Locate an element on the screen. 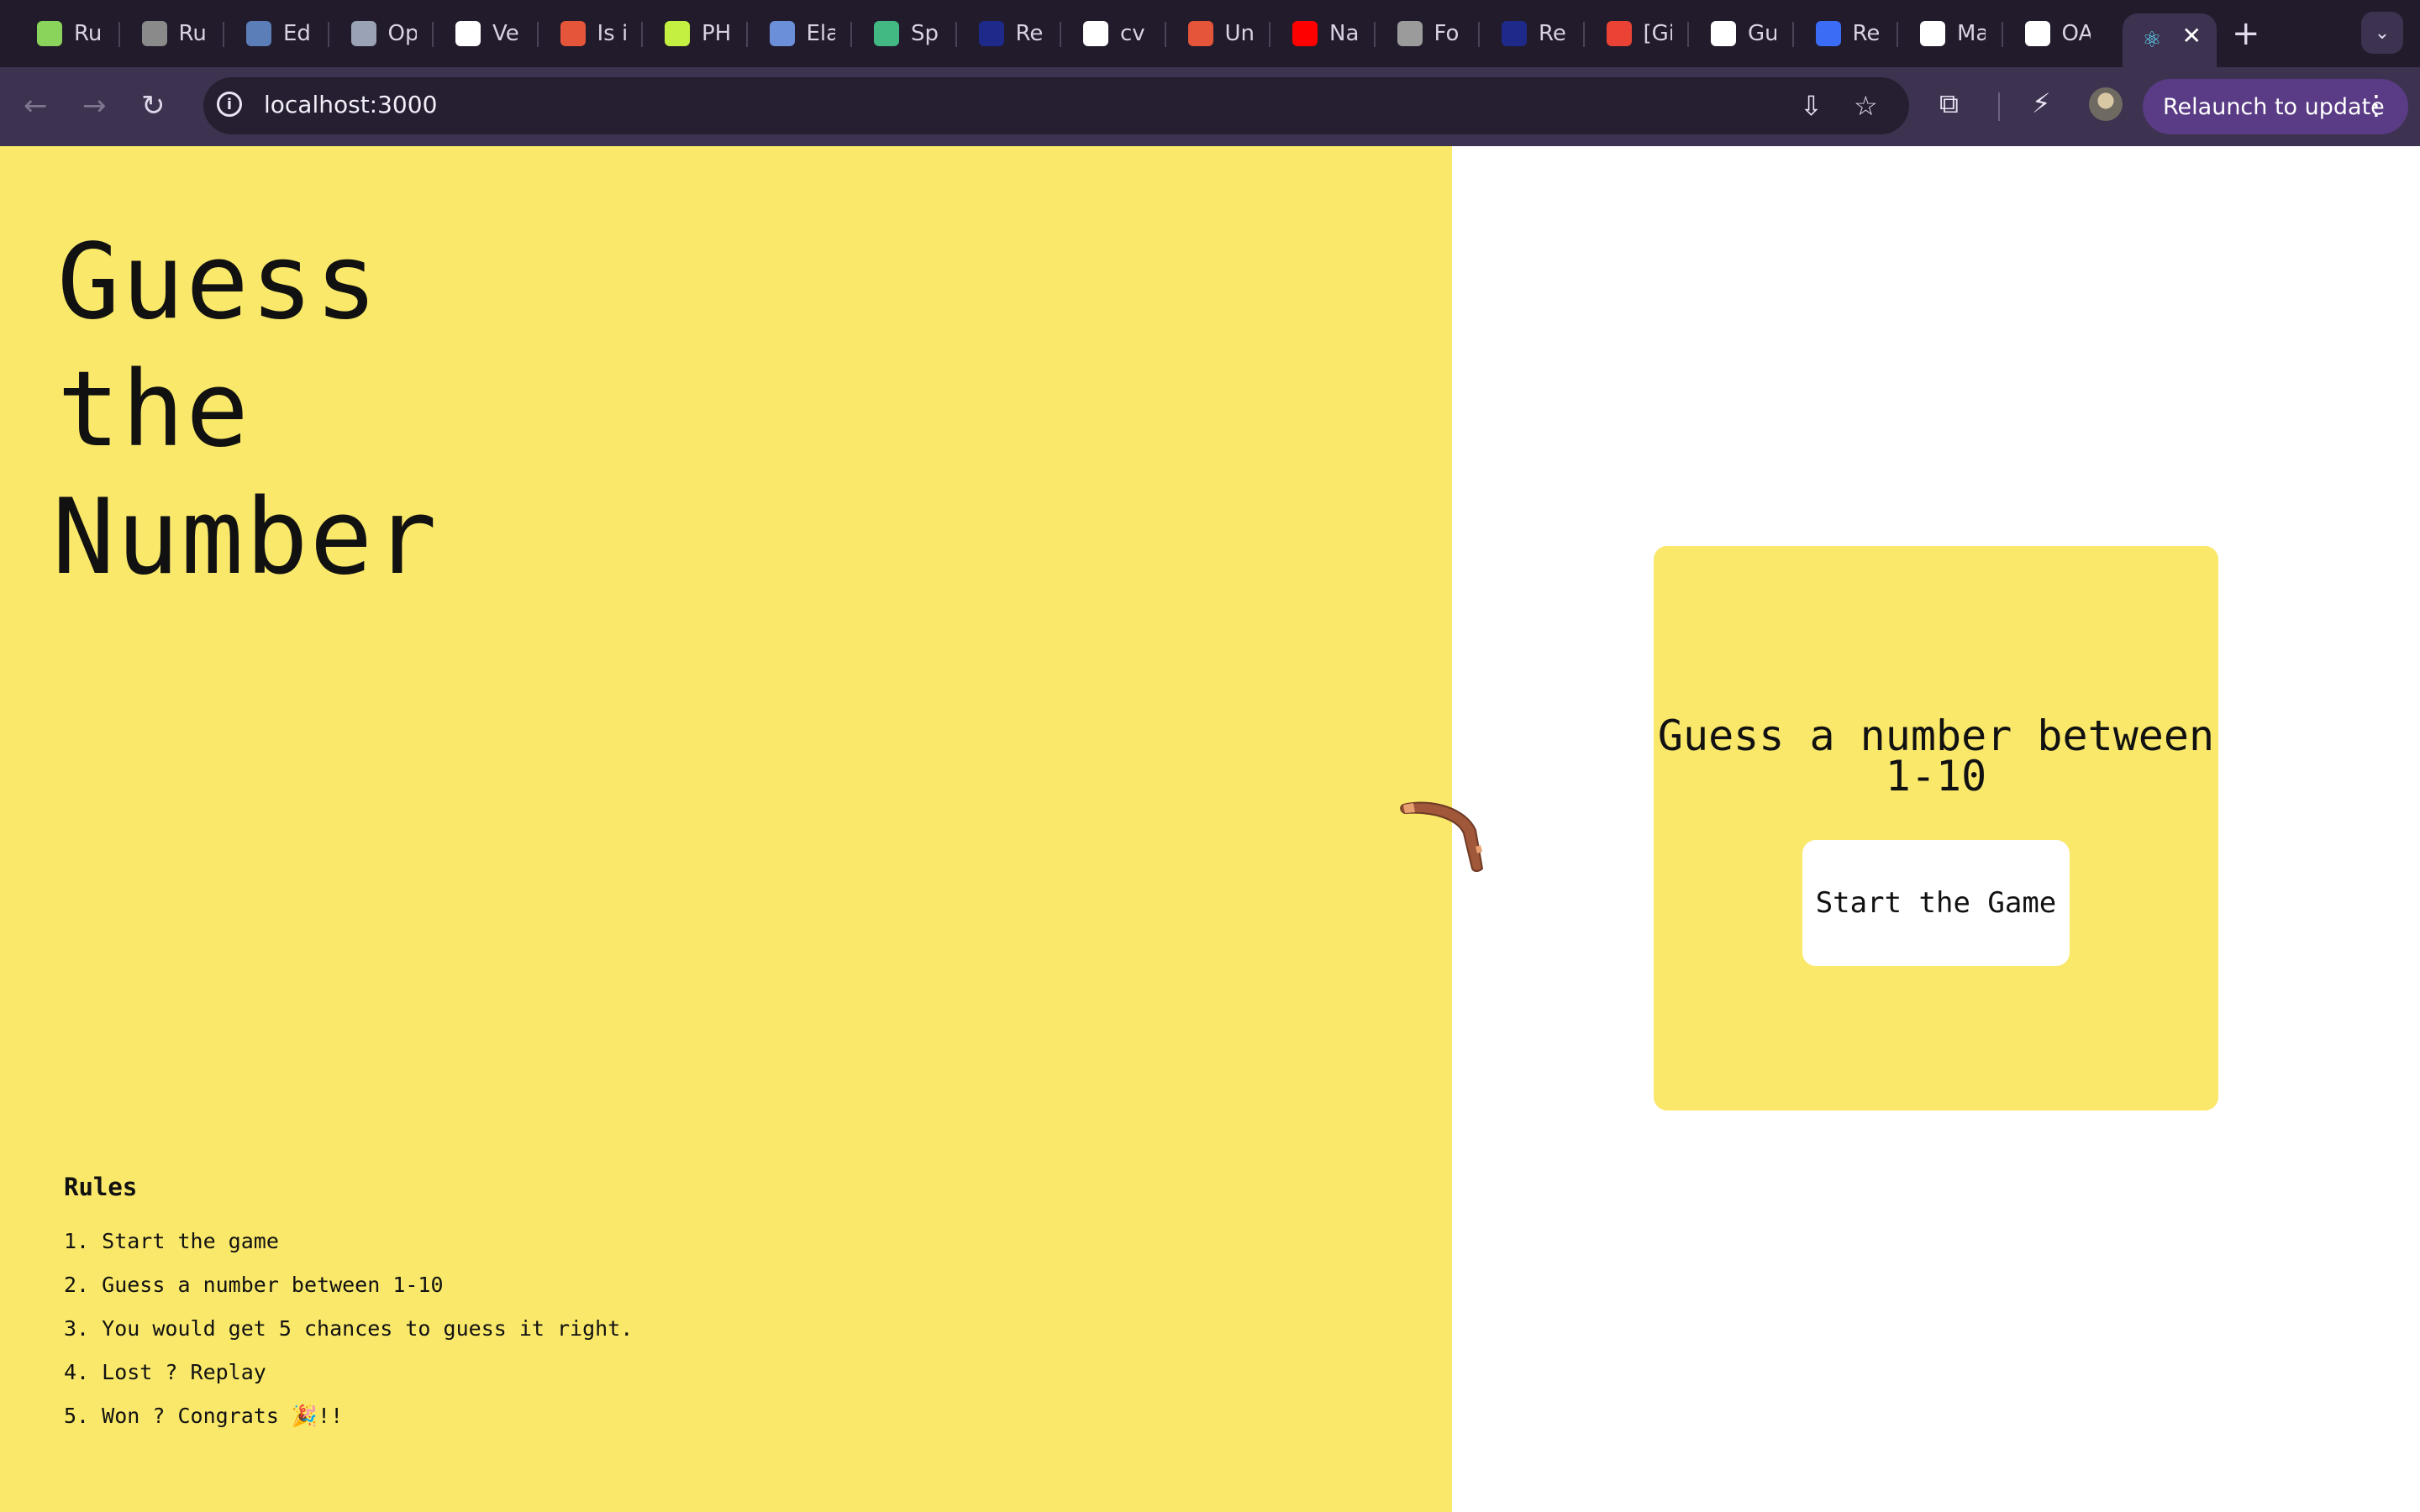  install-app-icon: ⇩ is located at coordinates (1811, 105).